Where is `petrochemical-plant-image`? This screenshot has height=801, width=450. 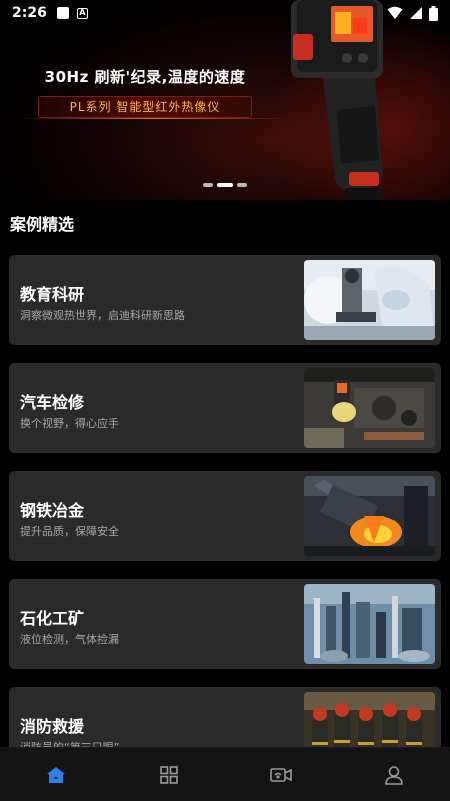 petrochemical-plant-image is located at coordinates (369, 624).